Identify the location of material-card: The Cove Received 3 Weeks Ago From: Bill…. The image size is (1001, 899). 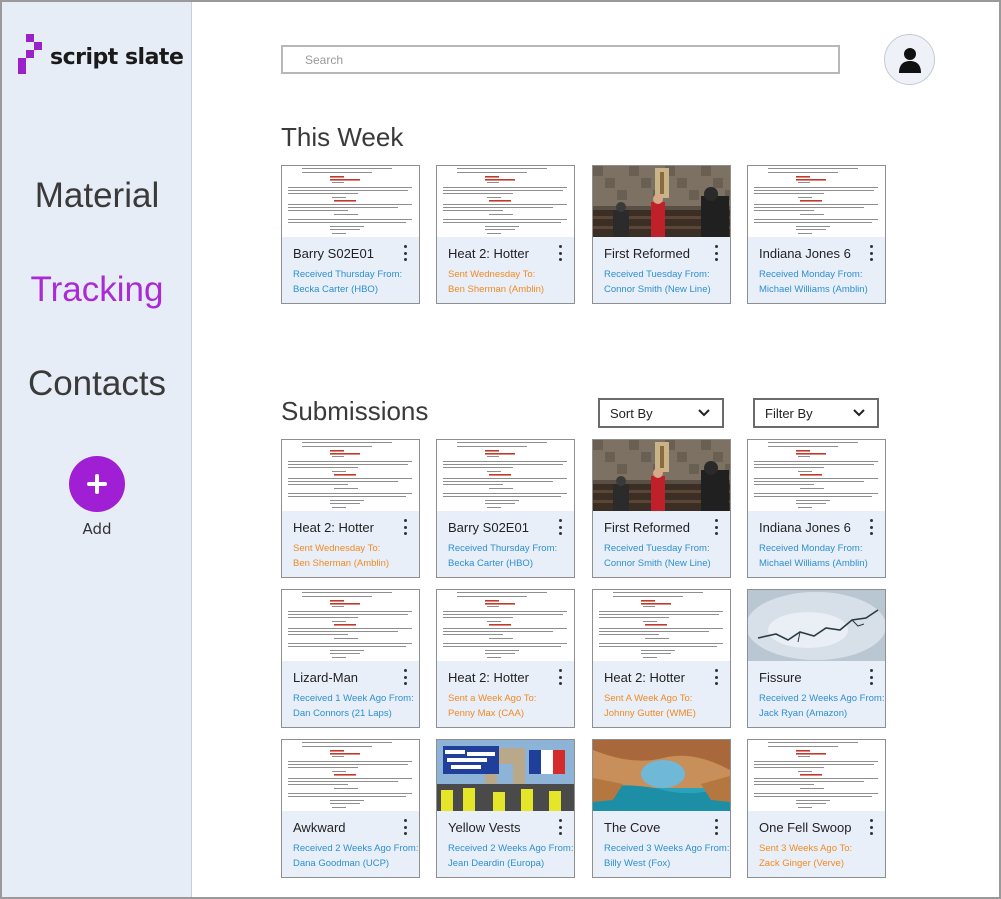
(661, 808).